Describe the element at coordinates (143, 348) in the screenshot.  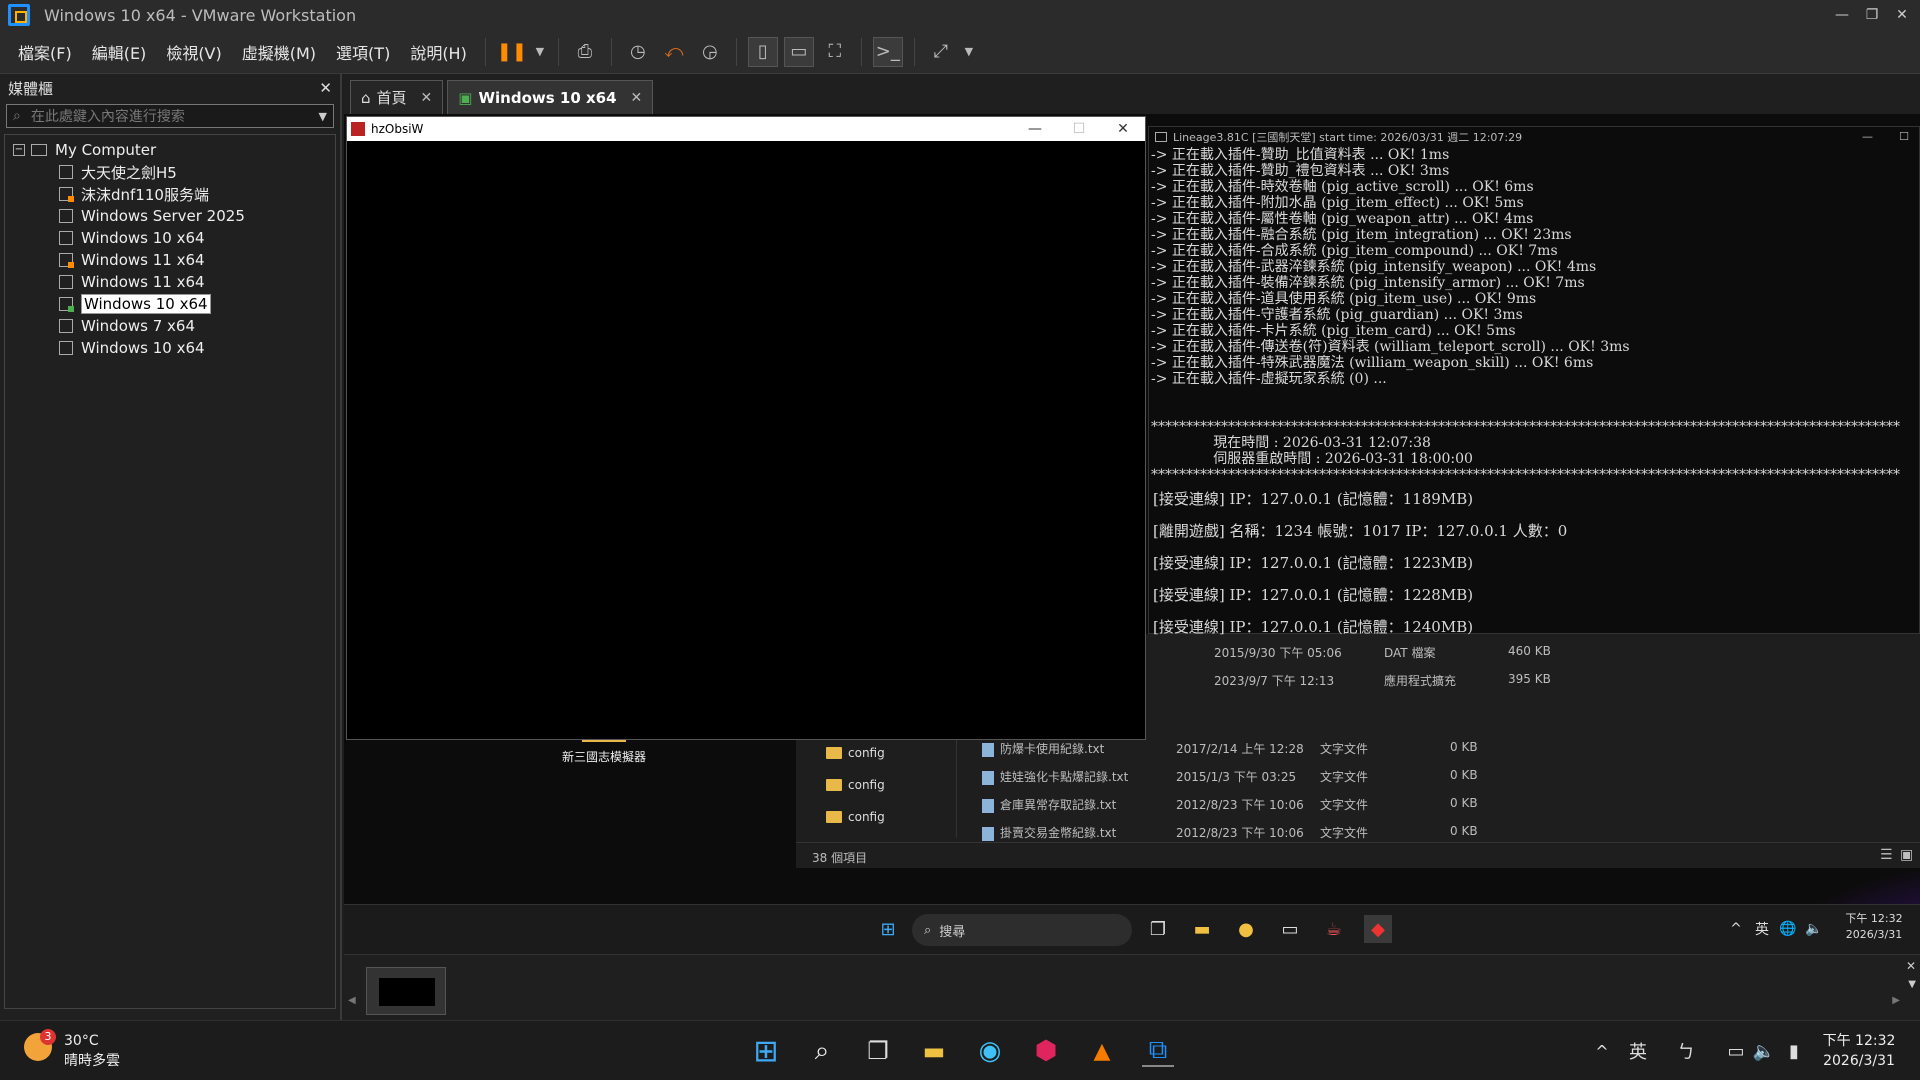
I see `vm-label: Windows 10 x64` at that location.